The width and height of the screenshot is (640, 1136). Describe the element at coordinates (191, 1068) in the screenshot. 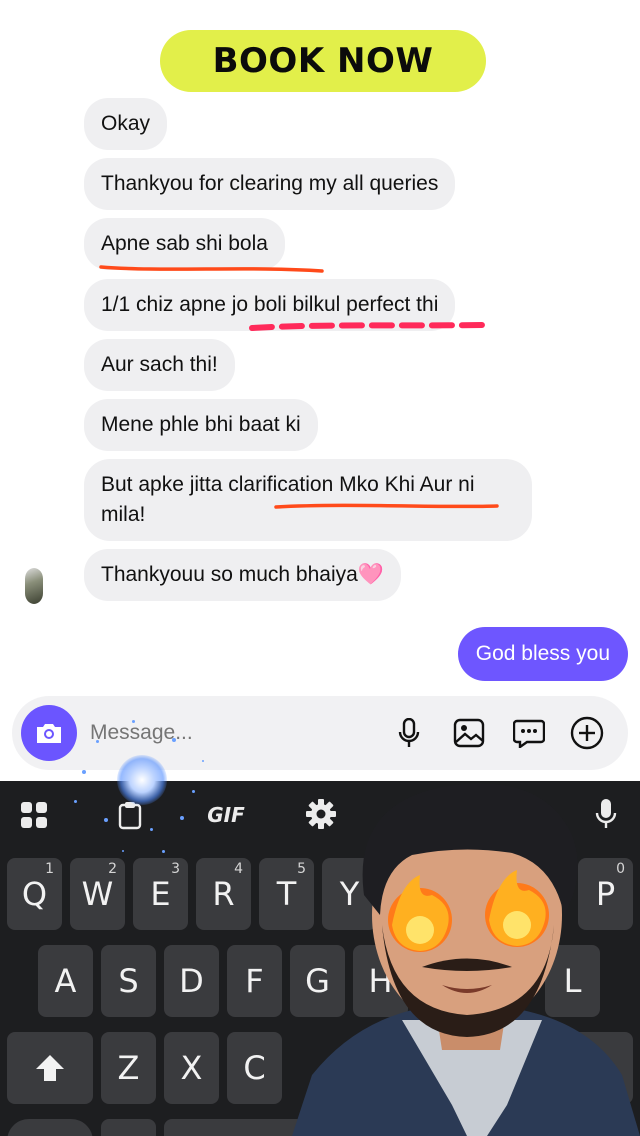

I see `key-x: X` at that location.